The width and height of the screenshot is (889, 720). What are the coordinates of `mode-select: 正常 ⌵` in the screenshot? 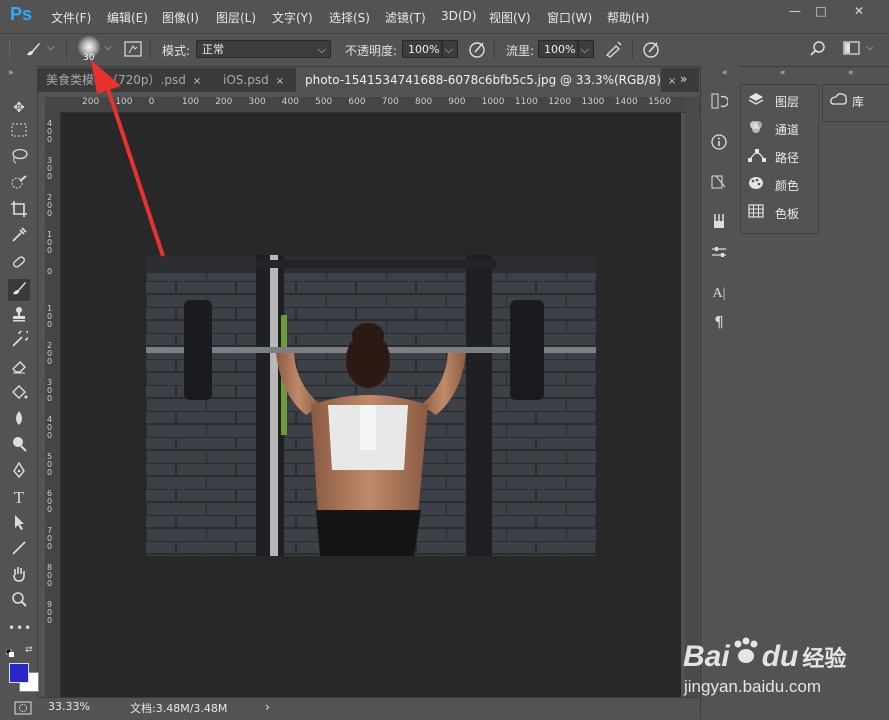 It's located at (263, 49).